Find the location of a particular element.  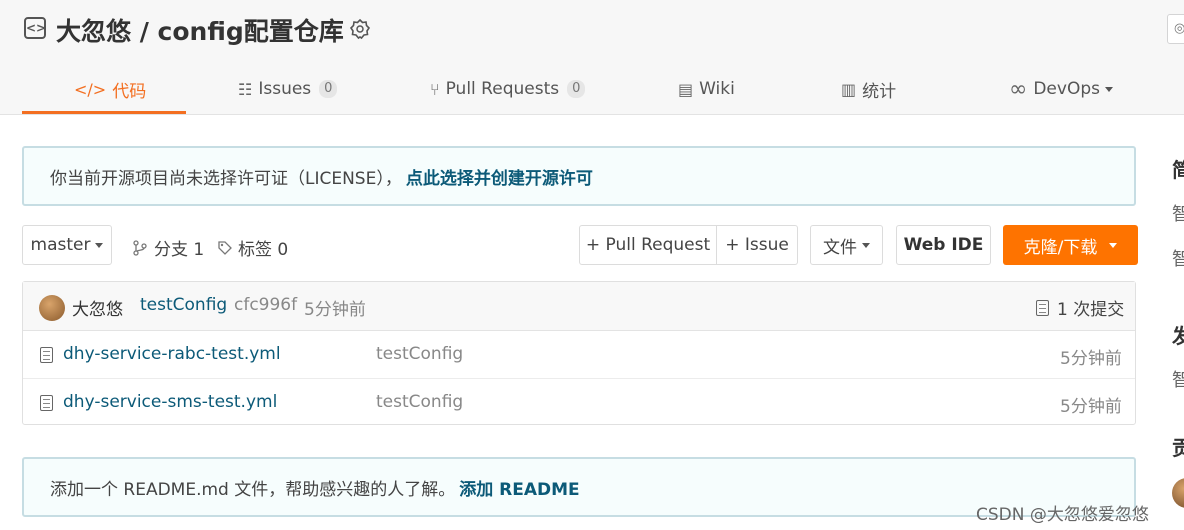

watch-button: ◎ is located at coordinates (1175, 29).